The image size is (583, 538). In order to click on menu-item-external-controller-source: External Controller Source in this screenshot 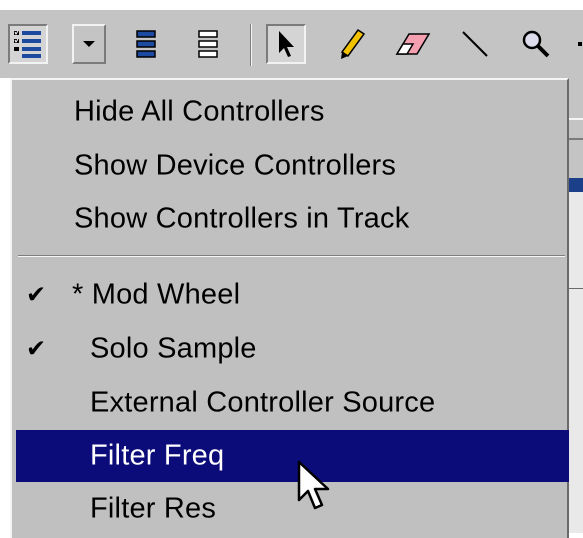, I will do `click(292, 403)`.